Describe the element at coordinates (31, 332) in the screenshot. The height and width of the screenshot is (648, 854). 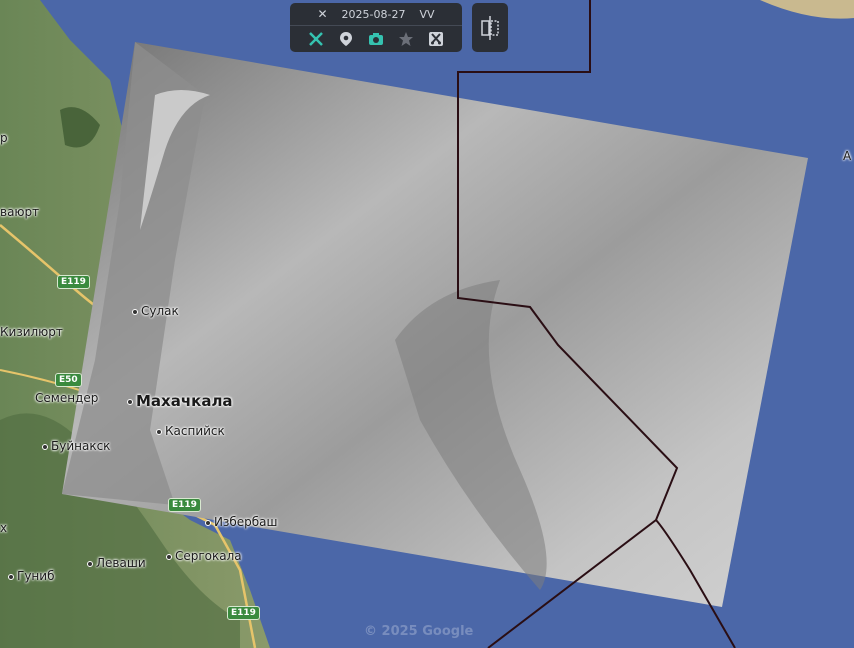
I see `place-label-kizilyurt: Кизилюрт` at that location.